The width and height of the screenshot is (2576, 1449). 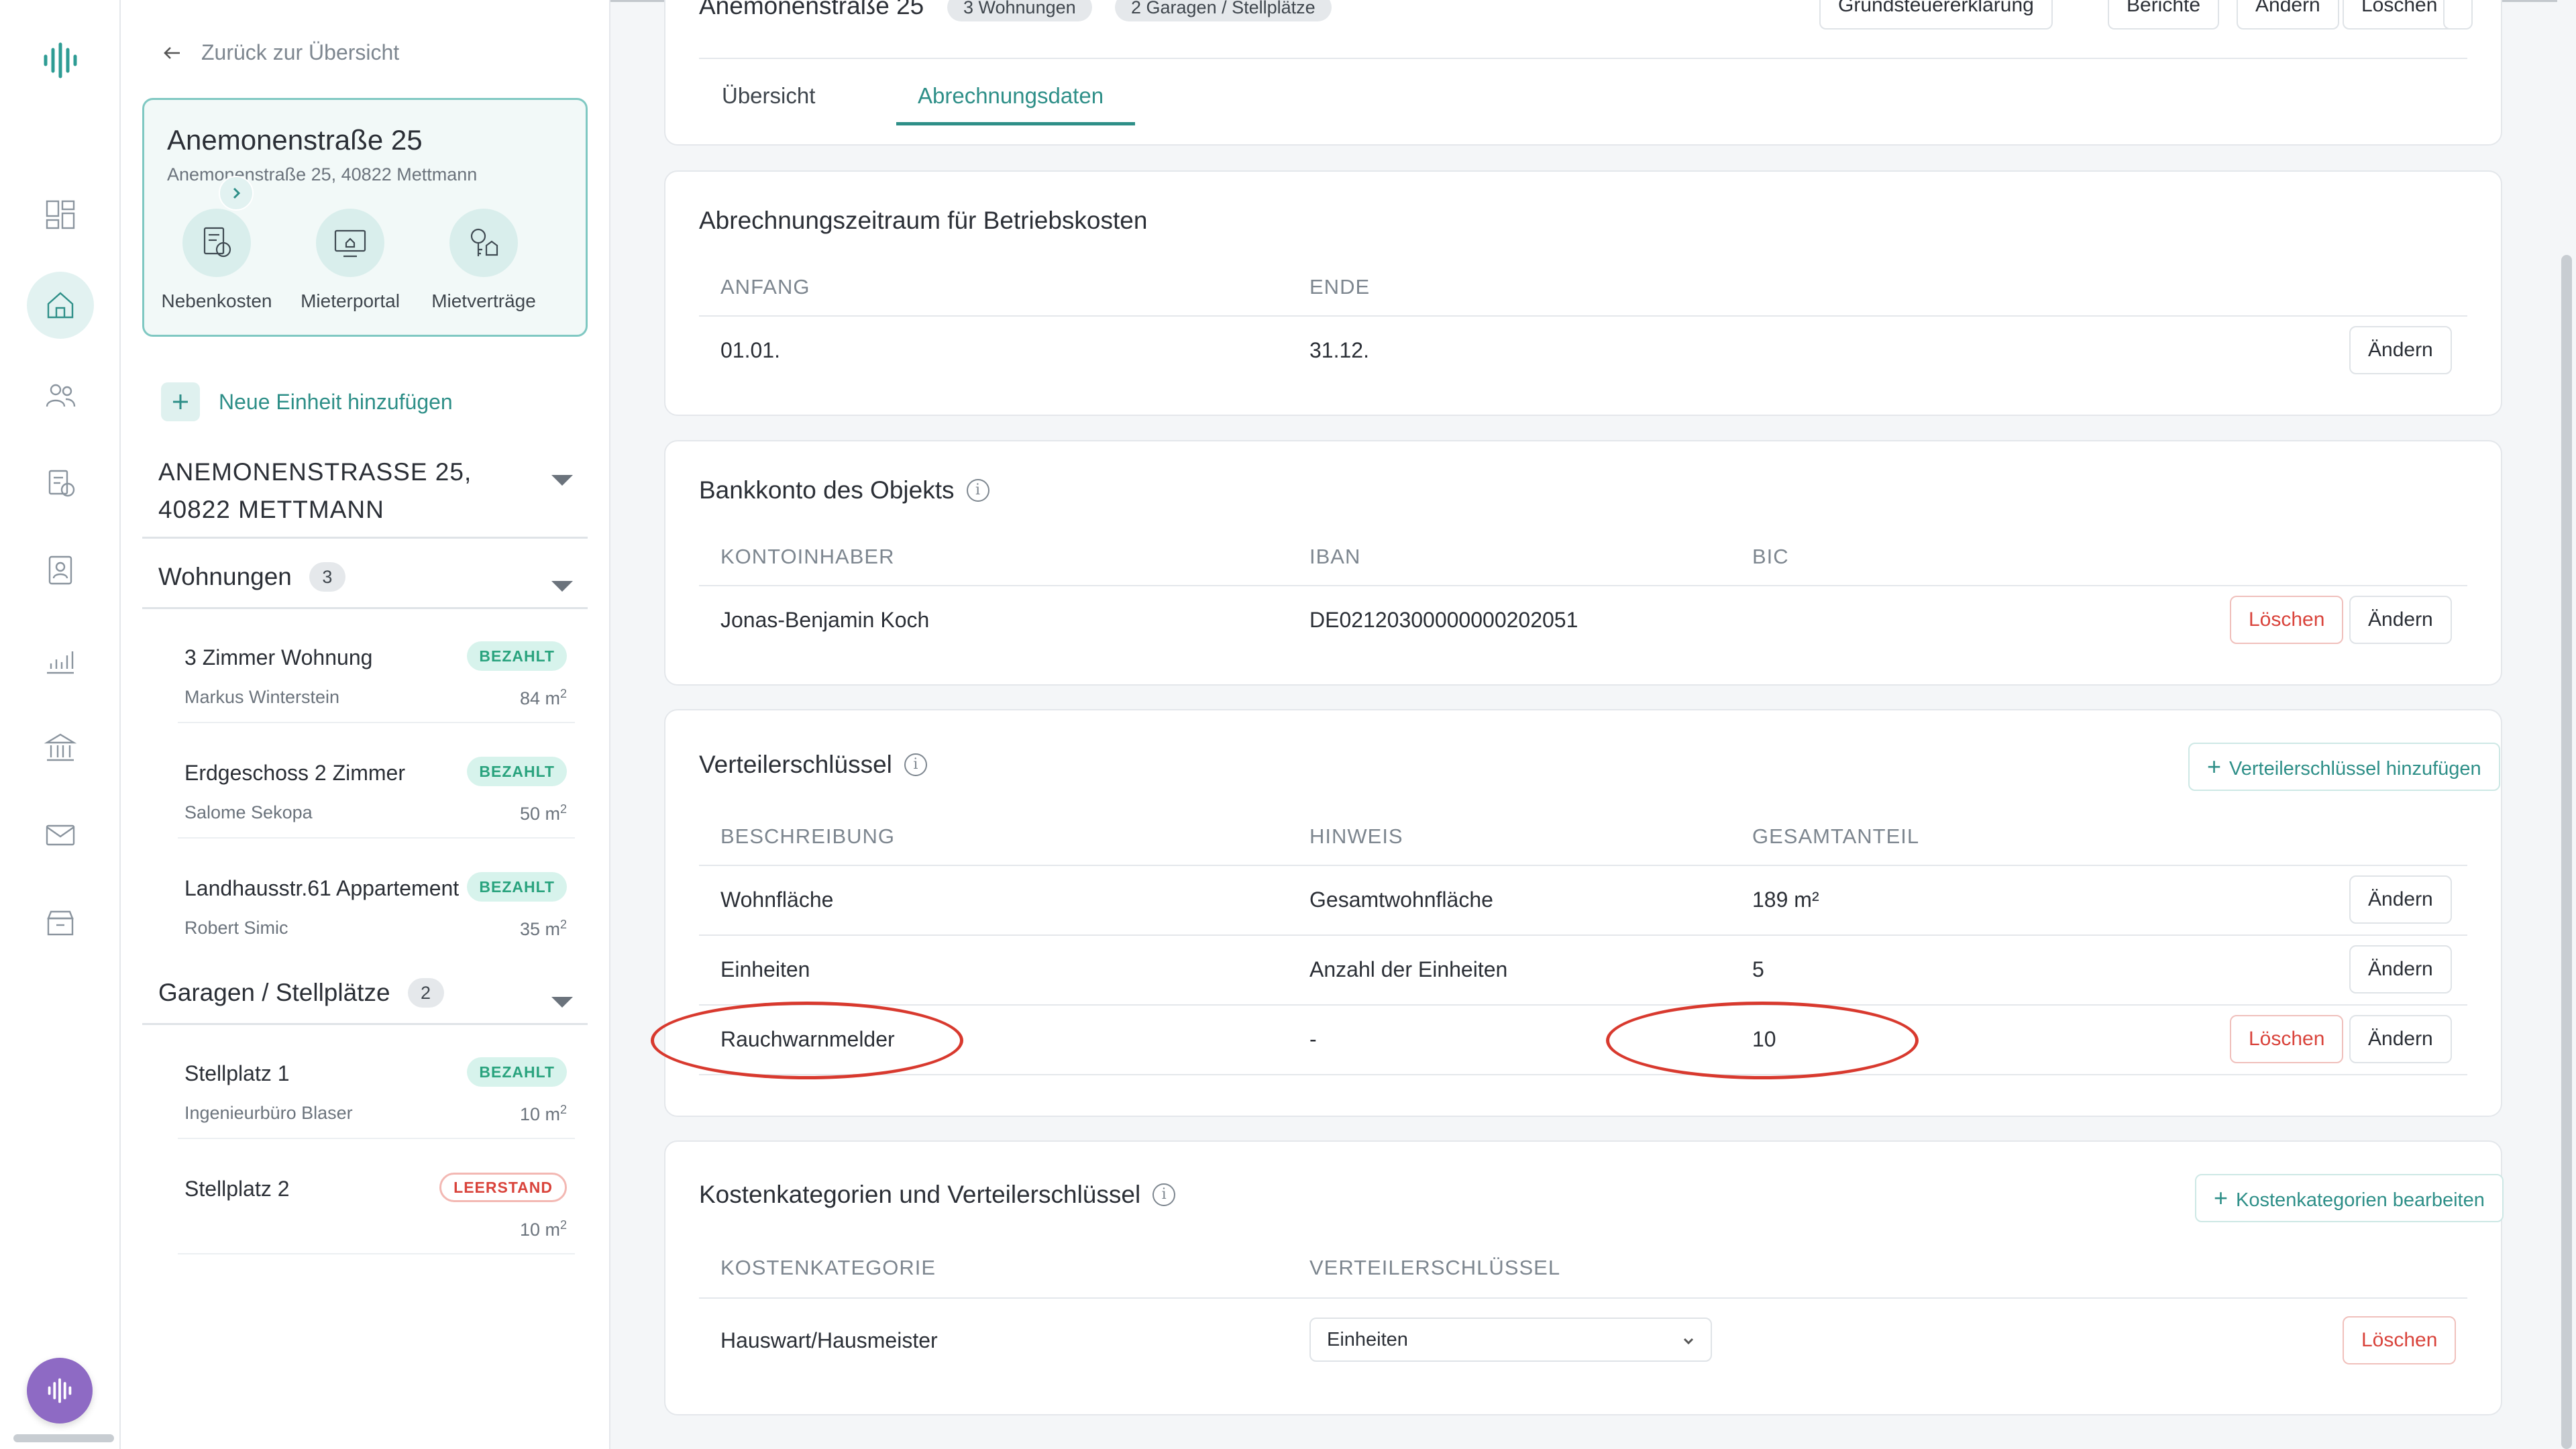 I want to click on quicklink-label: Mietverträge, so click(x=483, y=300).